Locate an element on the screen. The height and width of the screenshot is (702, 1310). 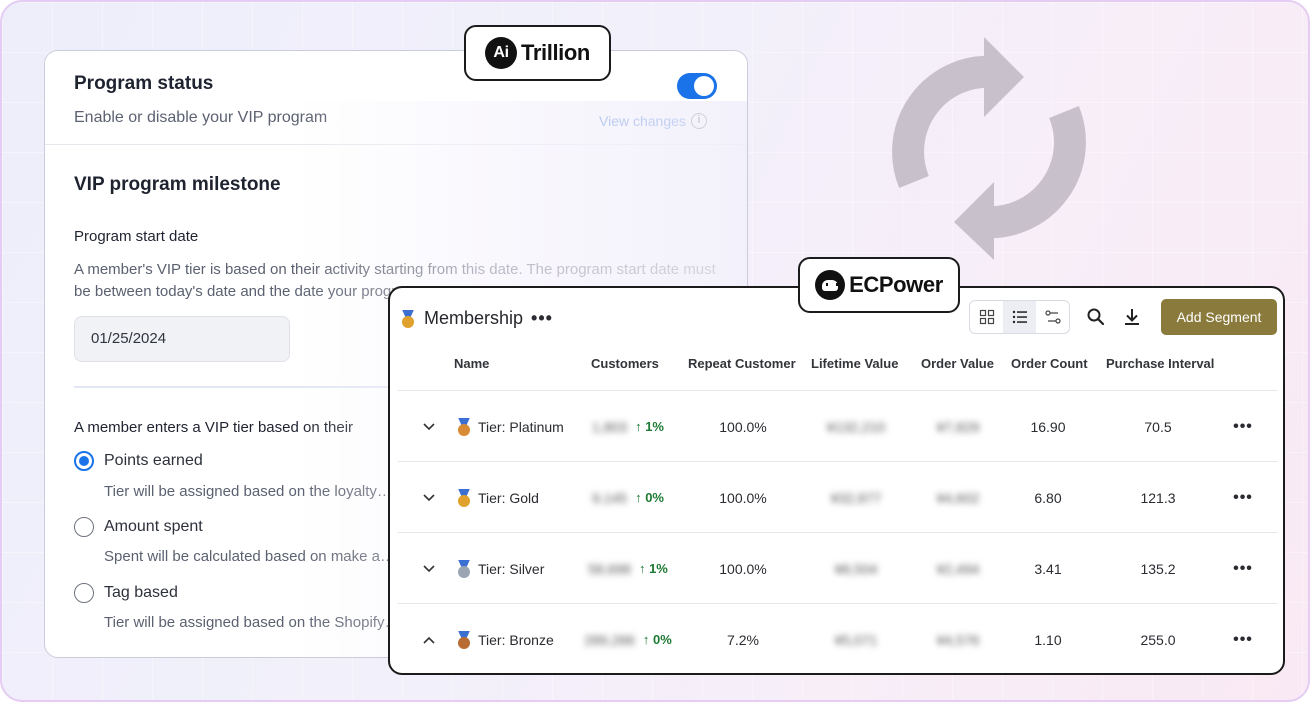
search-button is located at coordinates (1096, 317).